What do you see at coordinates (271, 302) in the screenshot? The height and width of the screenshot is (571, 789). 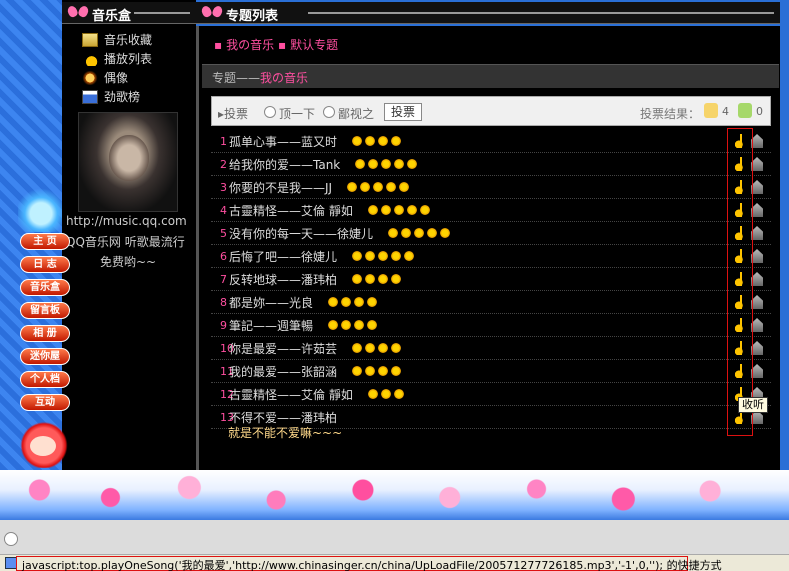 I see `song-title: 都是妳——光良` at bounding box center [271, 302].